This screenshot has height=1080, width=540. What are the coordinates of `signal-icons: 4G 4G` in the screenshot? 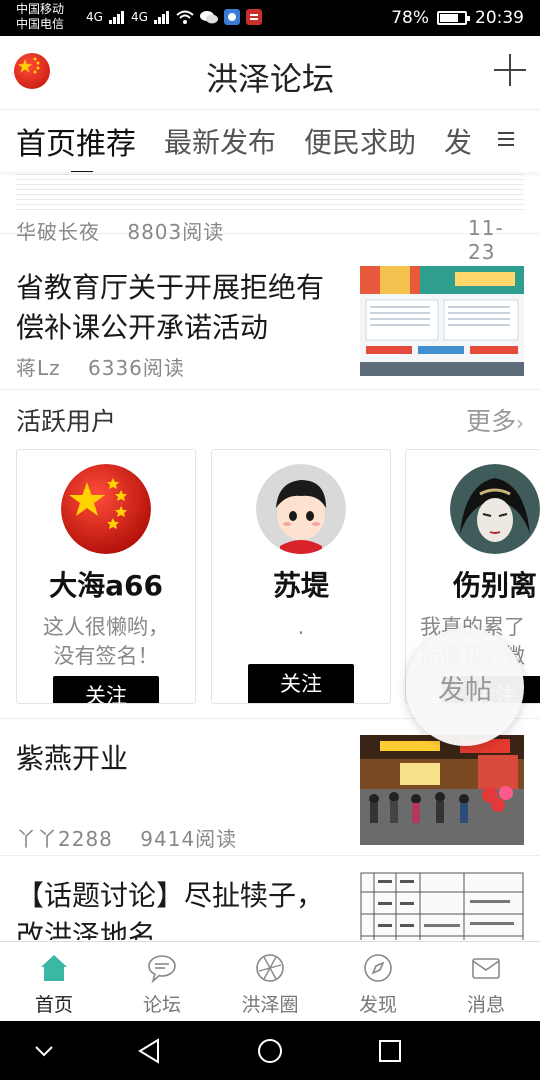 It's located at (174, 17).